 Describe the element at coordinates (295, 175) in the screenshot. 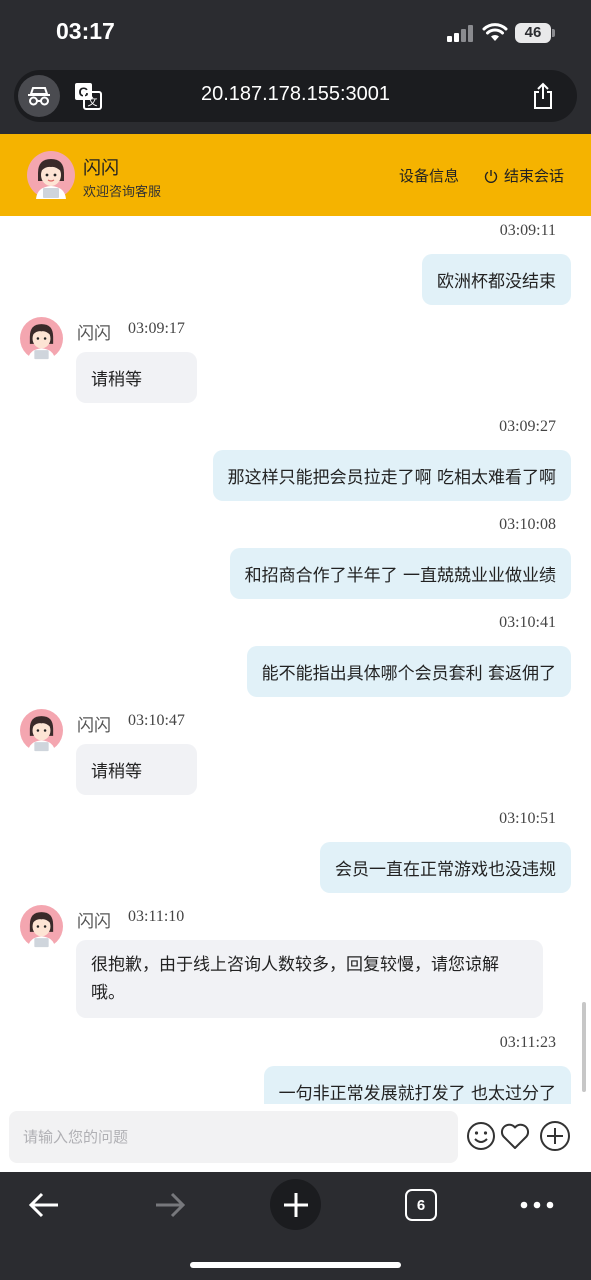

I see `chat-header: 闪闪 欢迎咨询客服 设备信息 结束会话` at that location.